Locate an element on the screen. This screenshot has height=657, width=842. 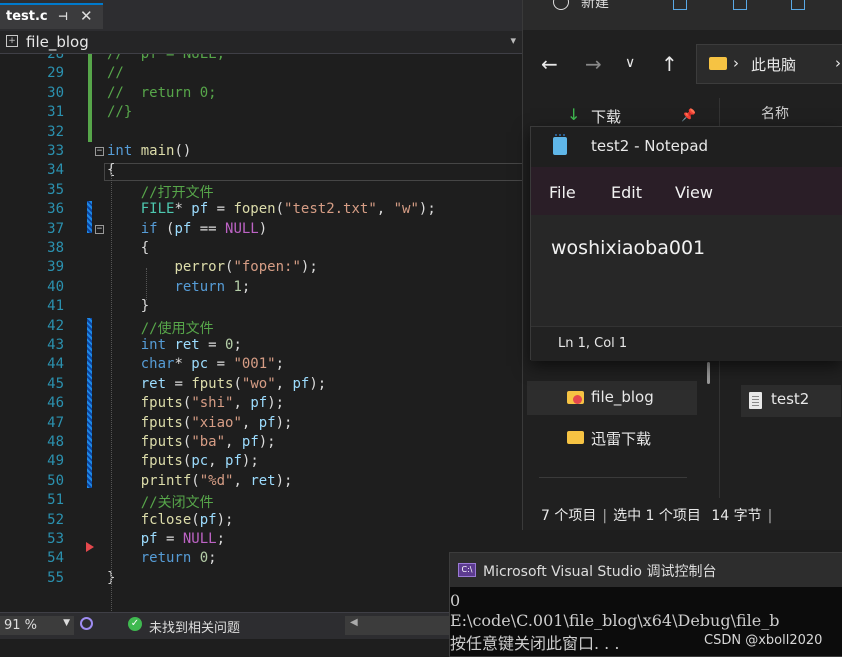
recent-locations-chevron-icon: ∨ is located at coordinates (630, 63).